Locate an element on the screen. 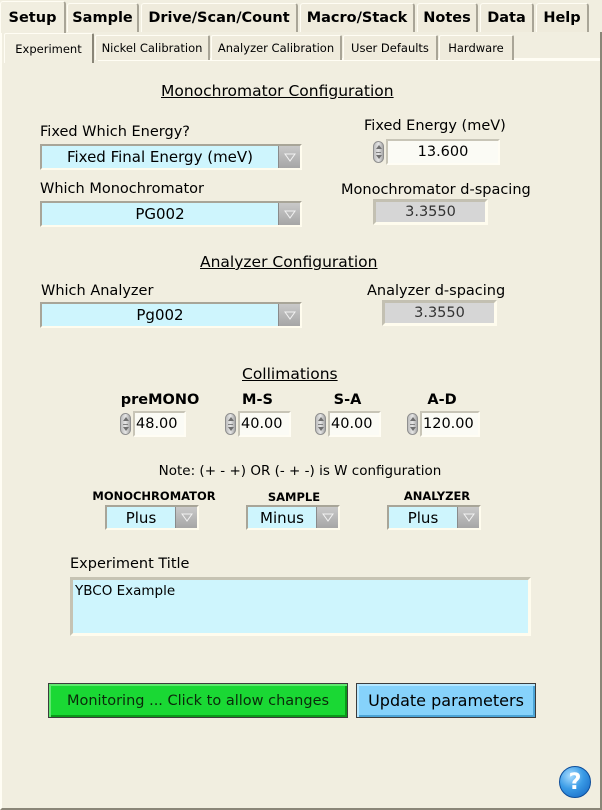  fixed-which-energy-label: Fixed Which Energy? is located at coordinates (115, 132).